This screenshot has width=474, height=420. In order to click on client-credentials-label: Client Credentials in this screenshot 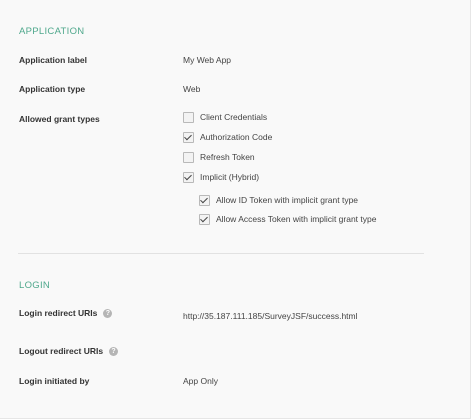, I will do `click(234, 117)`.